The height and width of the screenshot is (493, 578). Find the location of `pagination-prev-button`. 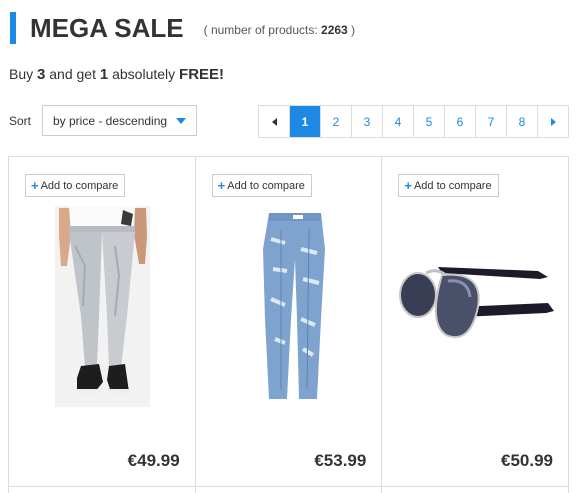

pagination-prev-button is located at coordinates (274, 121).